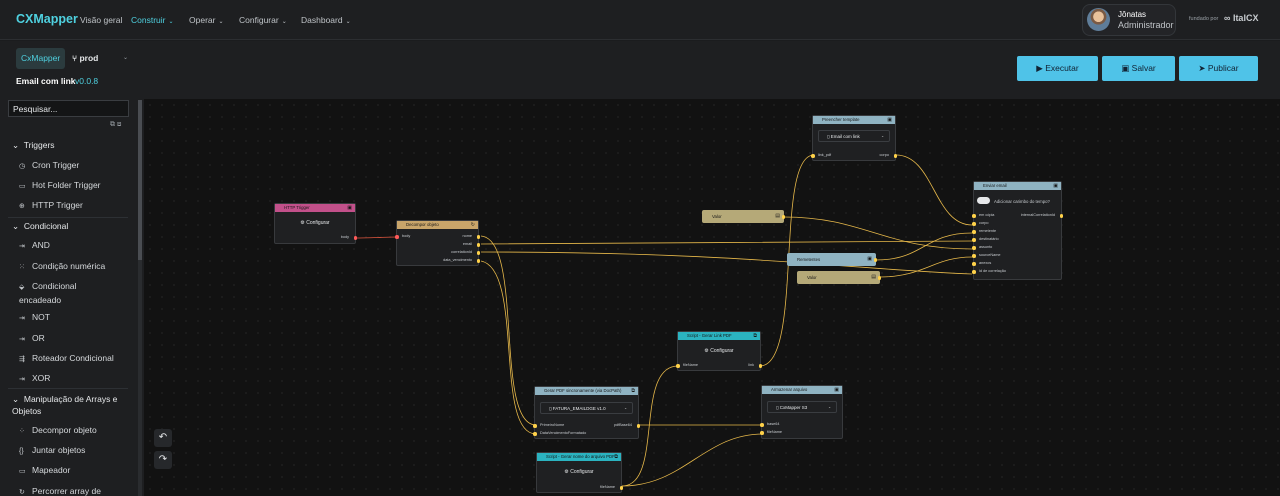  I want to click on storage-select: ▯ CxMapper S3 ⌄, so click(802, 407).